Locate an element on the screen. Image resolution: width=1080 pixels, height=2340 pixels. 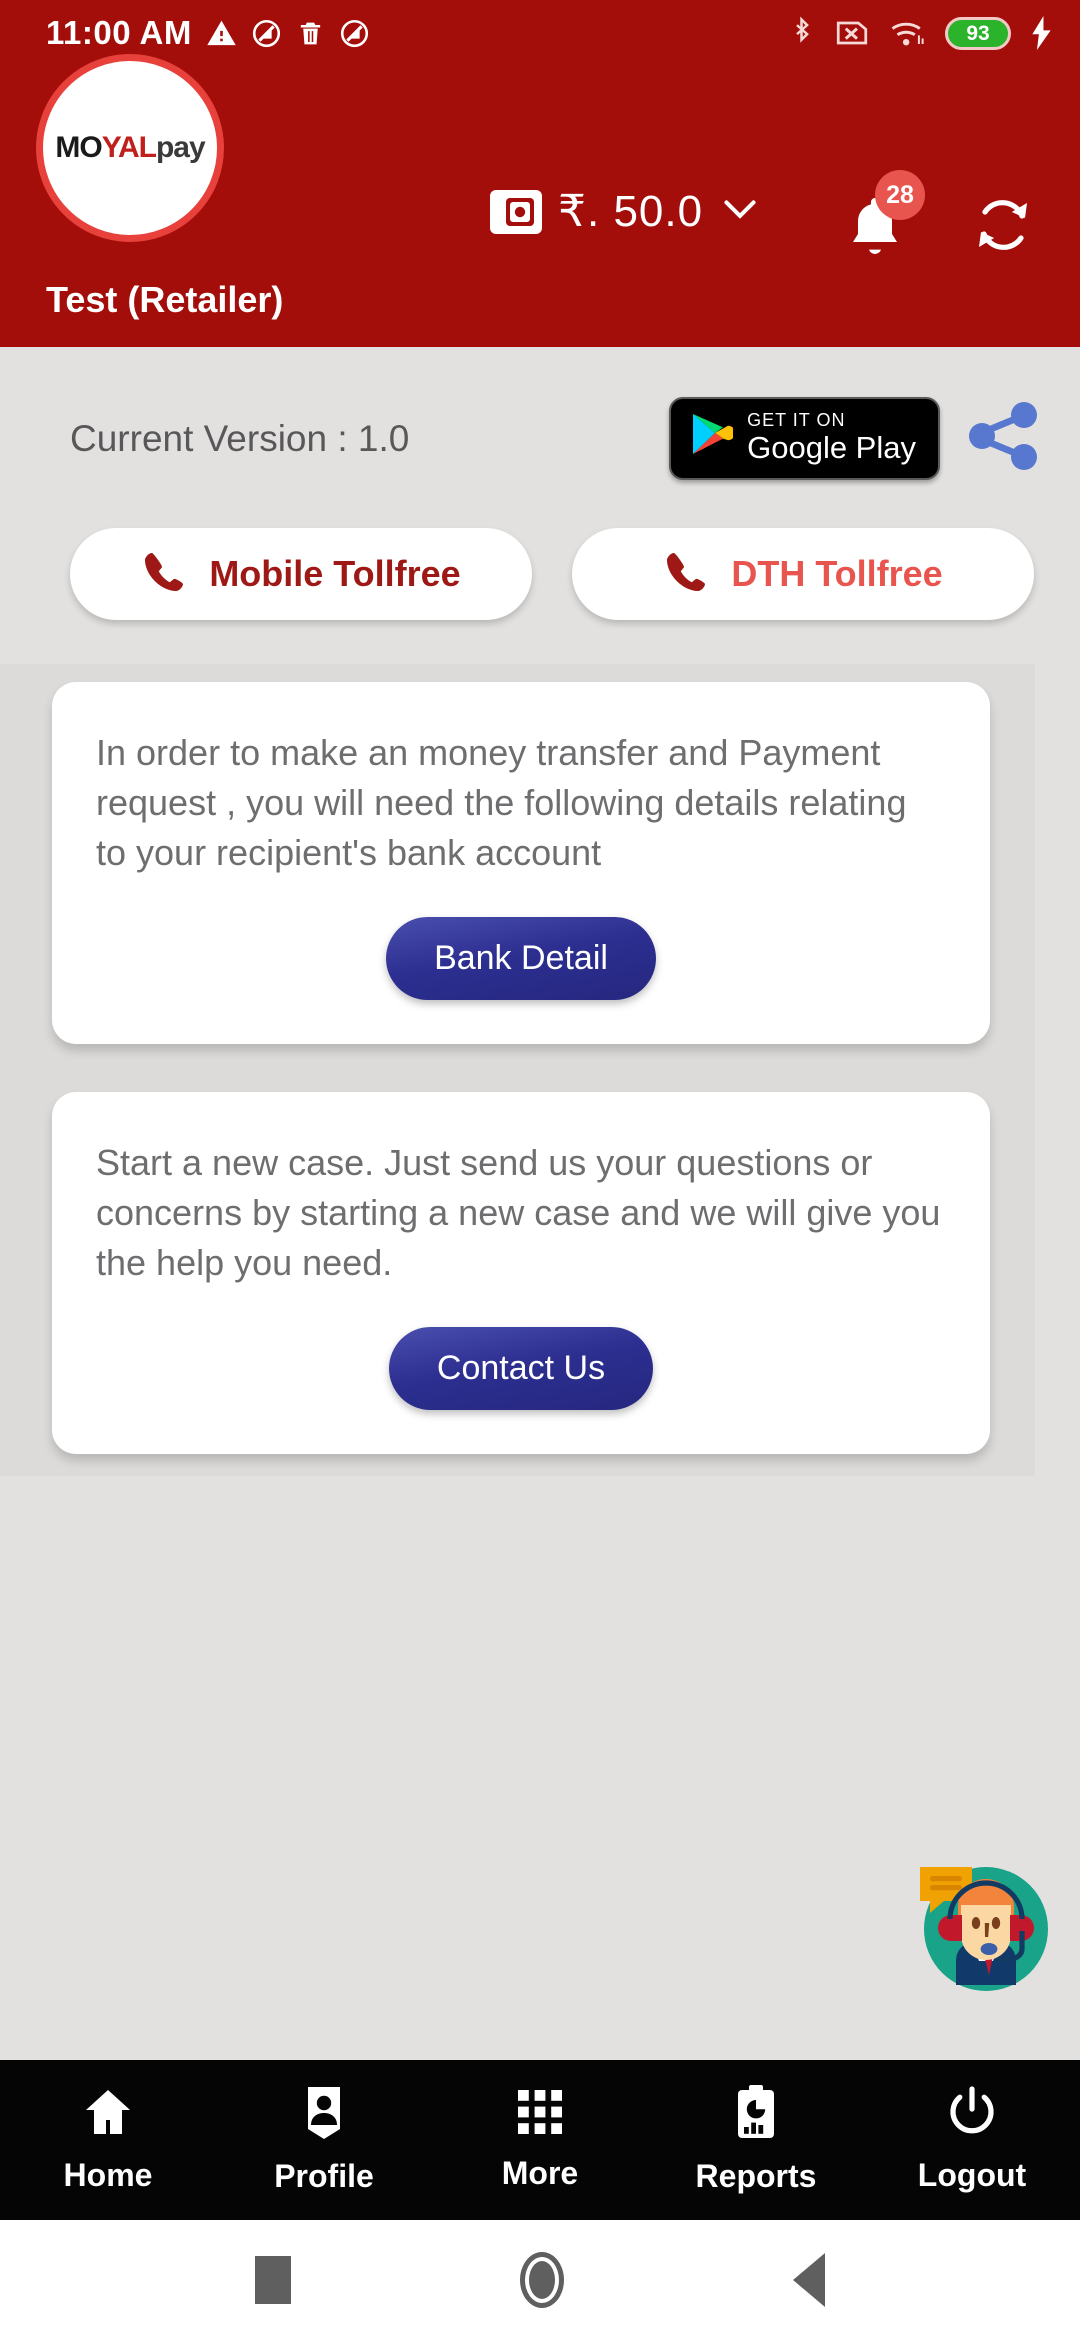
circle-icon is located at coordinates (541, 2280).